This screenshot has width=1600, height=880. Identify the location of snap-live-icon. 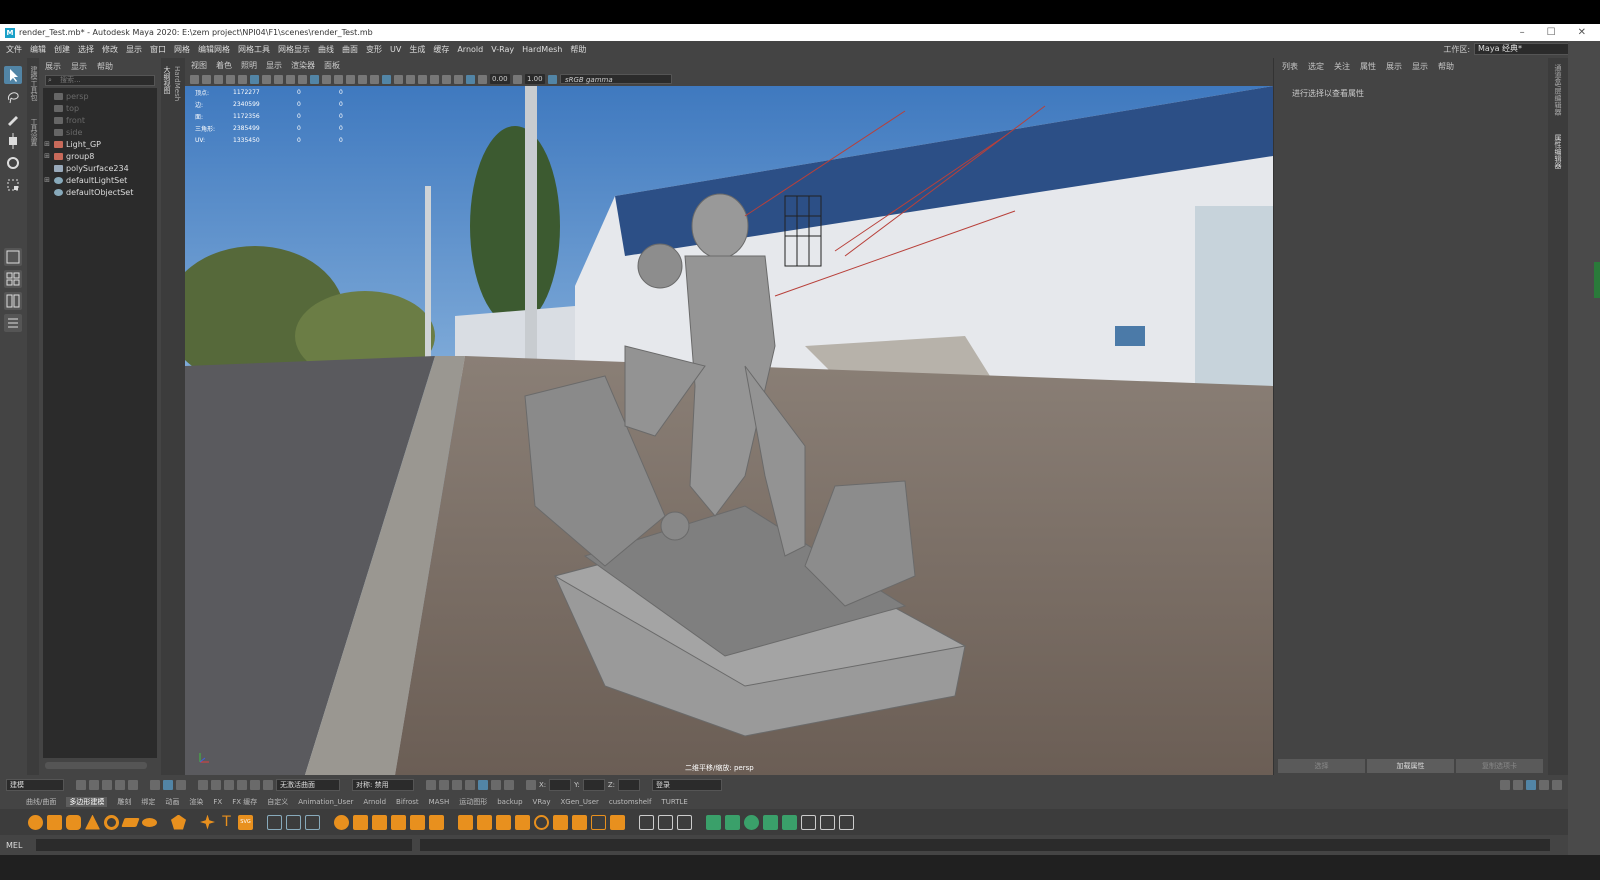
(268, 785).